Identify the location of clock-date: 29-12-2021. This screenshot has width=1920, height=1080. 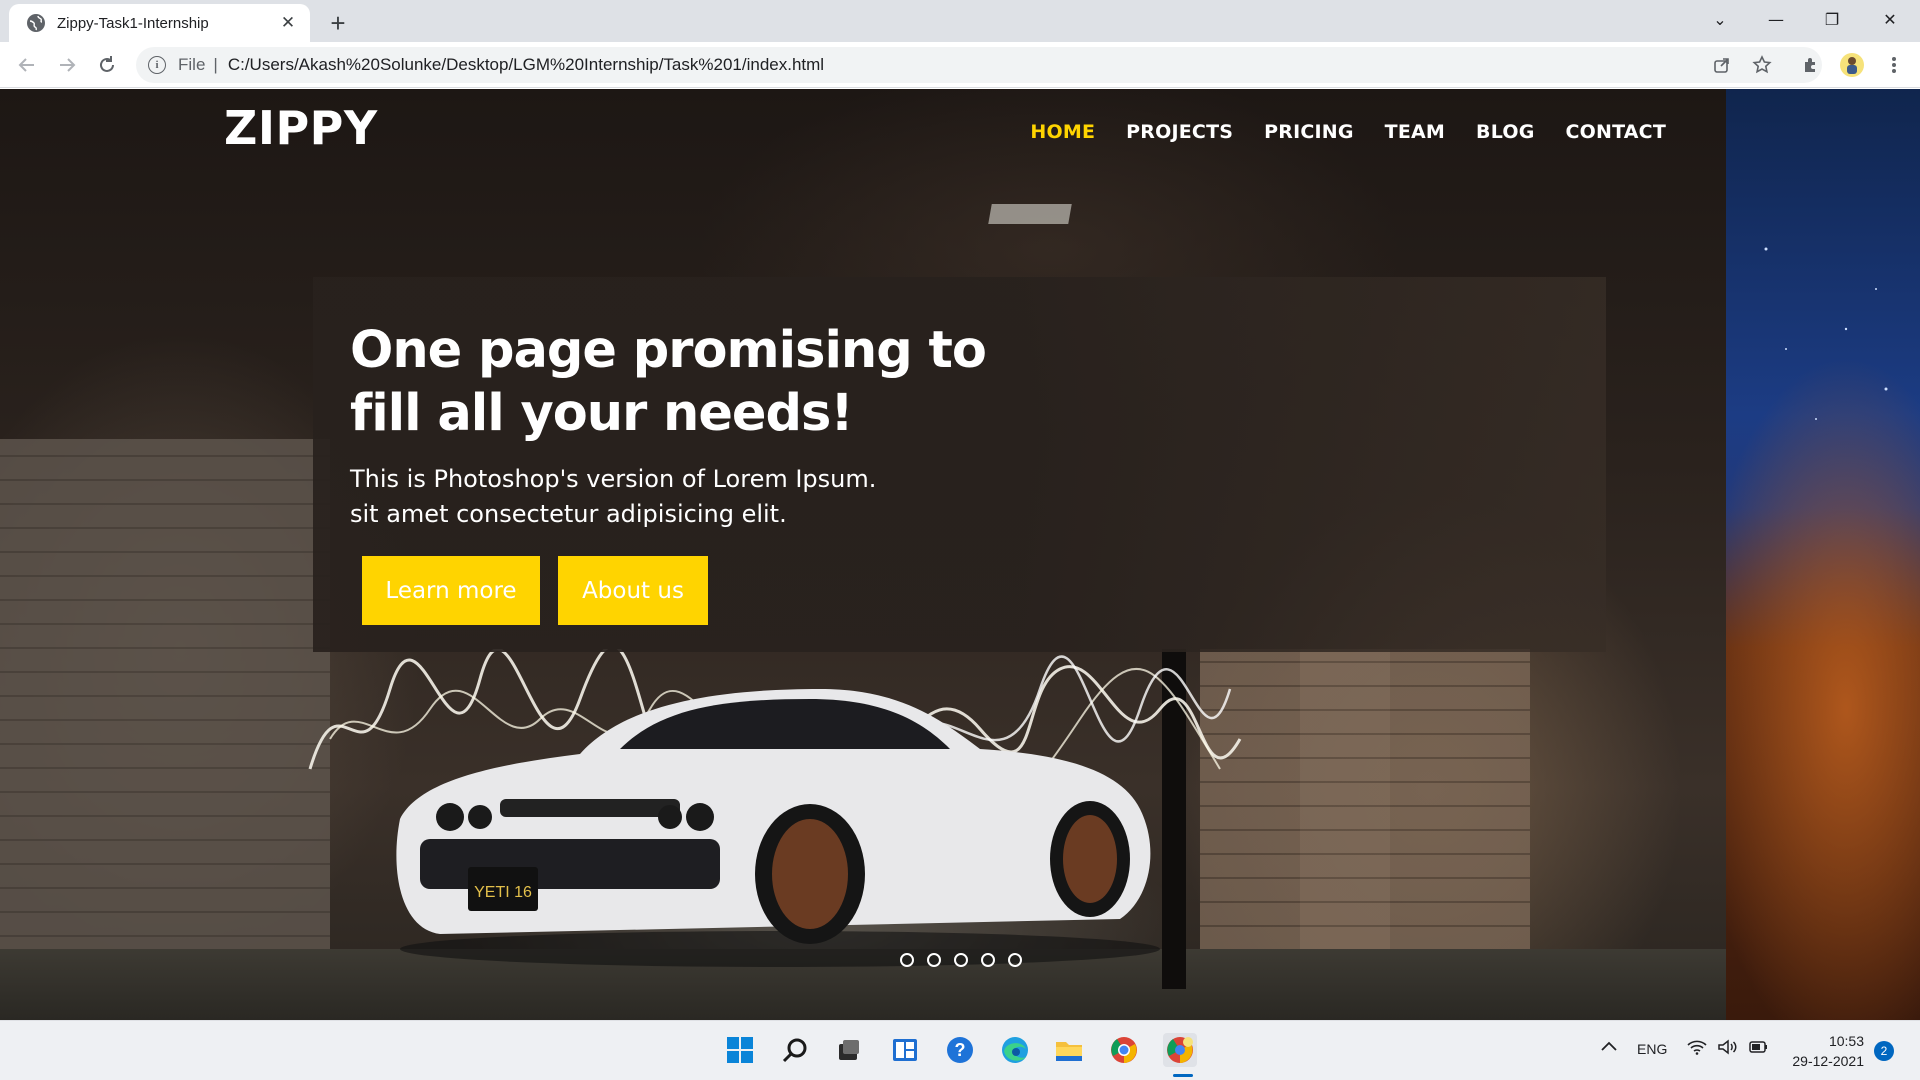
(1828, 1061).